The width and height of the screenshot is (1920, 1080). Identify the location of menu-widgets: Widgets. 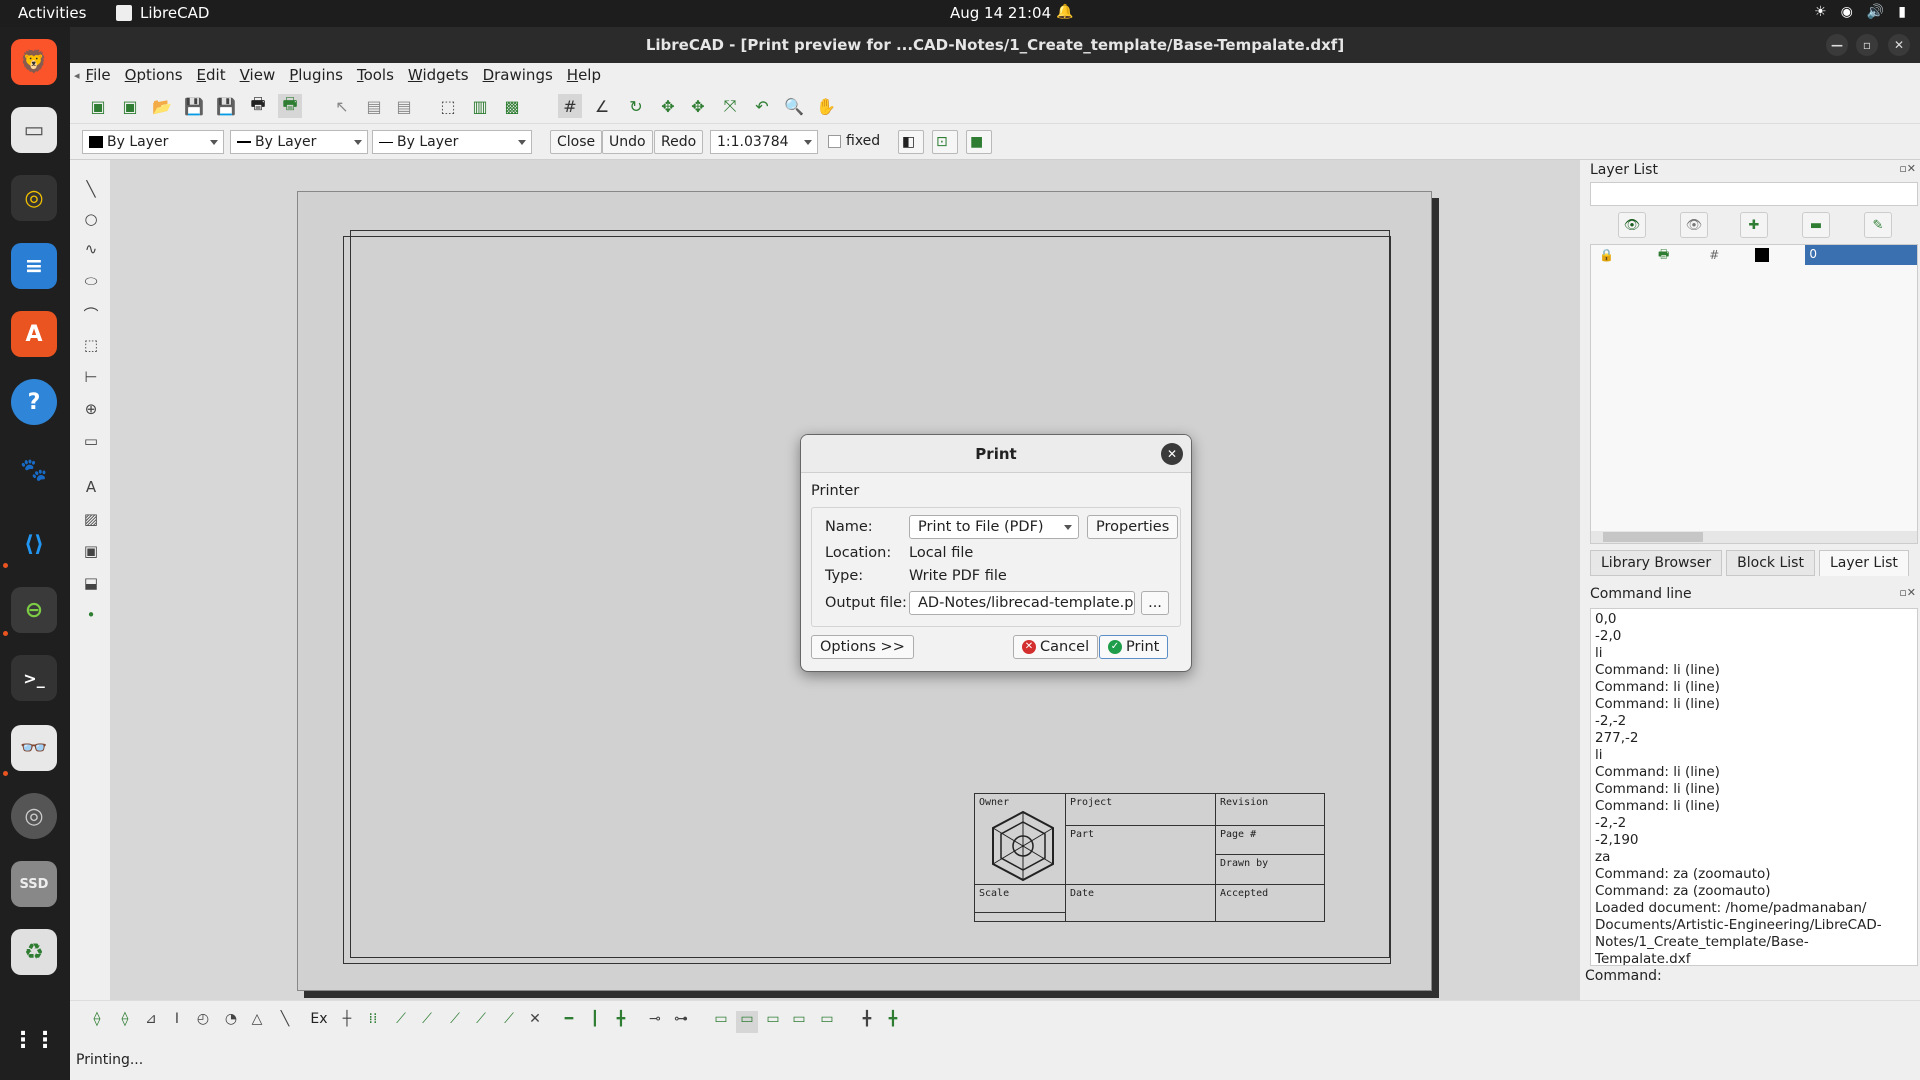
(438, 75).